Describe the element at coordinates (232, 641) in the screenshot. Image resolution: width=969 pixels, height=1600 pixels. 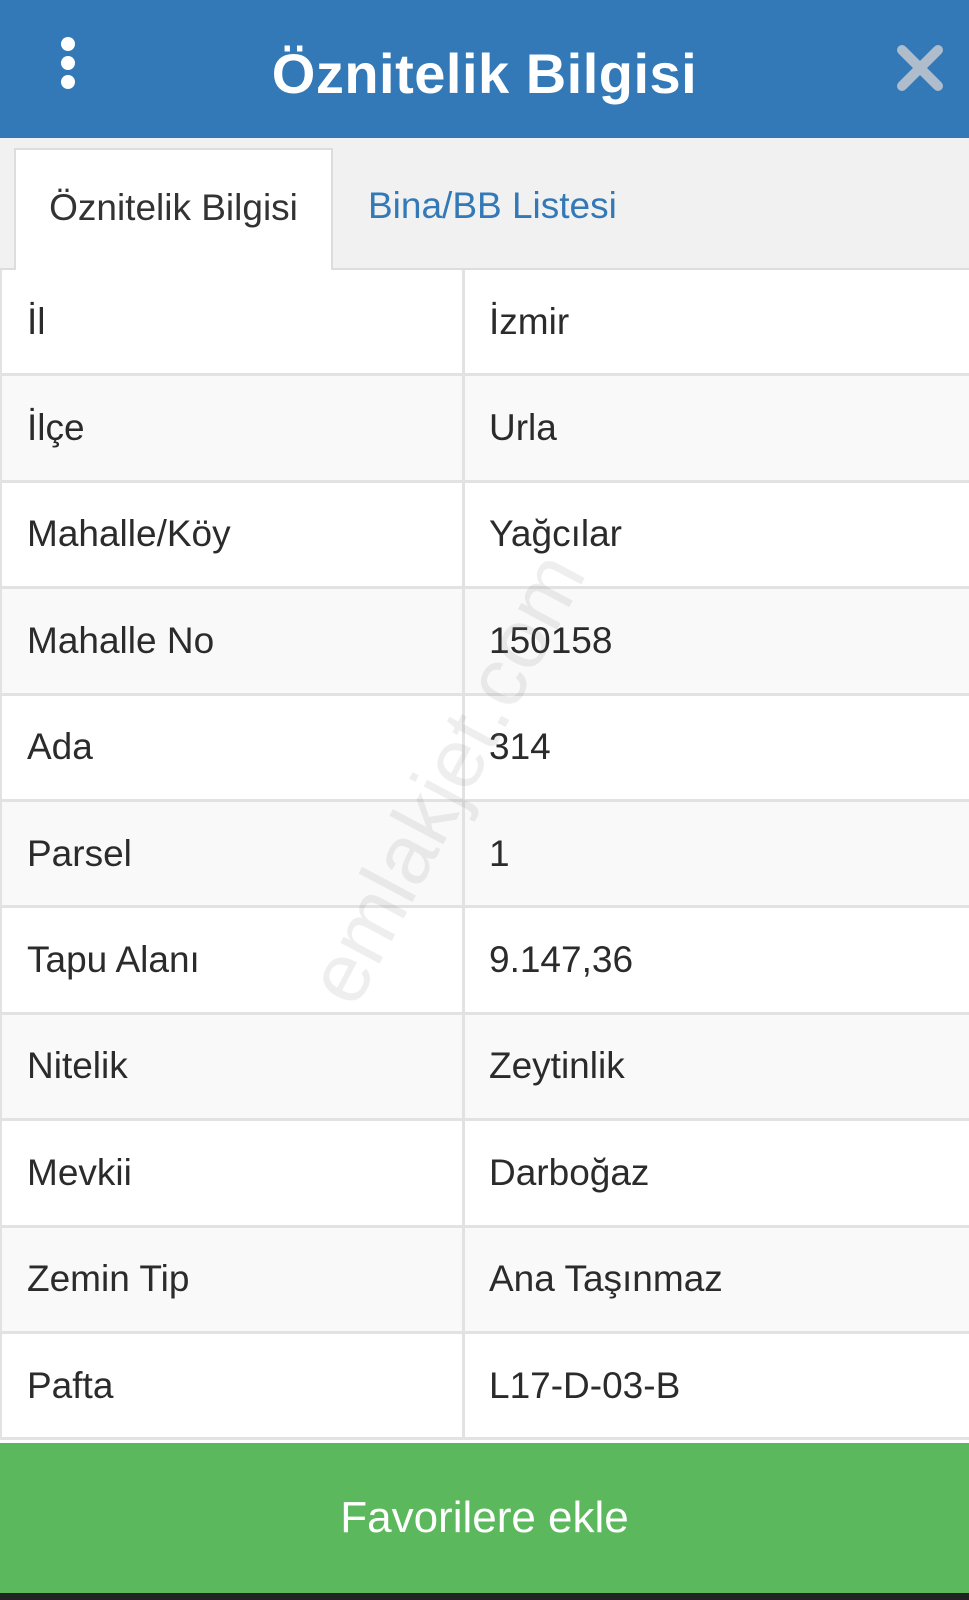
I see `attribute-key: Mahalle No` at that location.